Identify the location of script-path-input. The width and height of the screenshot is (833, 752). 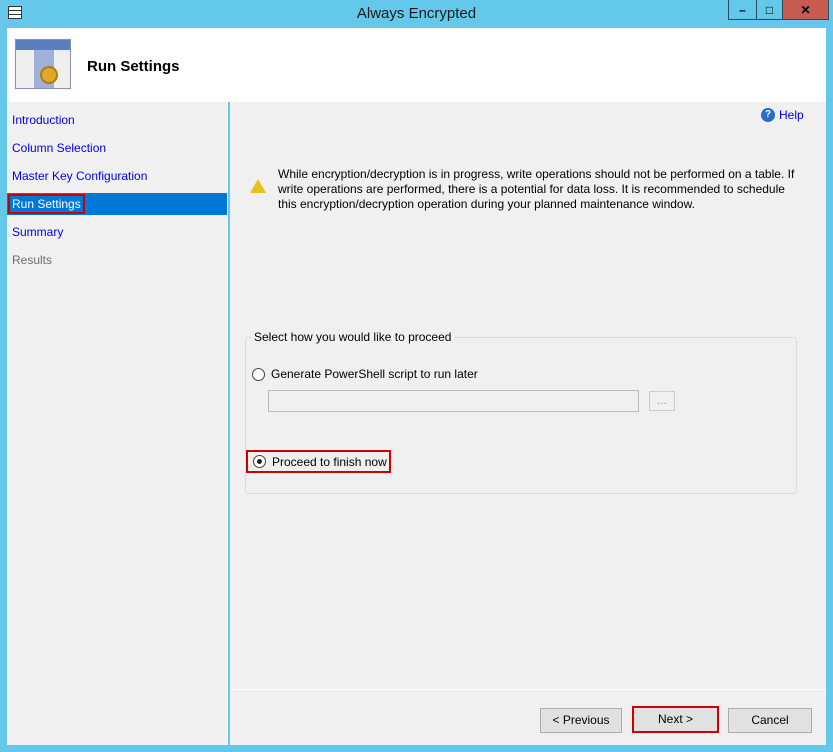
(453, 401).